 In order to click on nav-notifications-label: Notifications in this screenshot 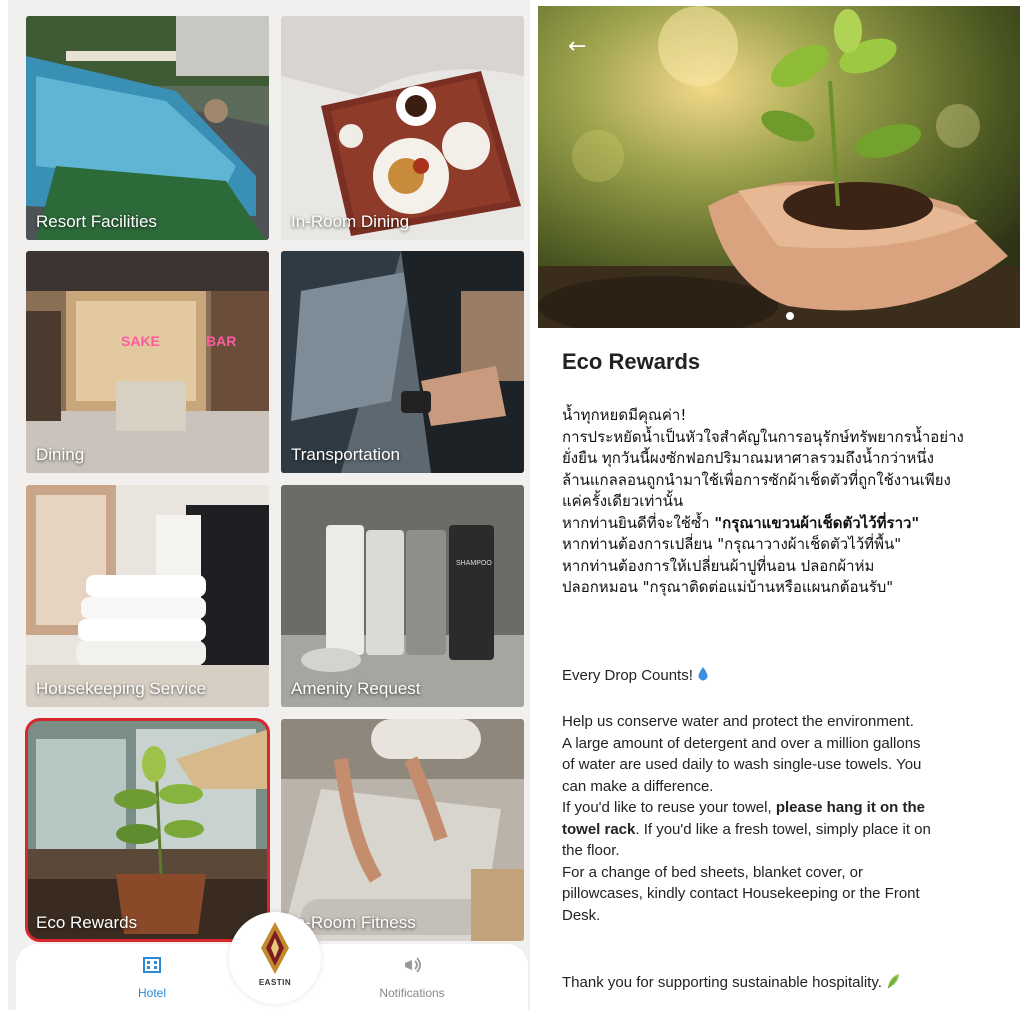, I will do `click(412, 993)`.